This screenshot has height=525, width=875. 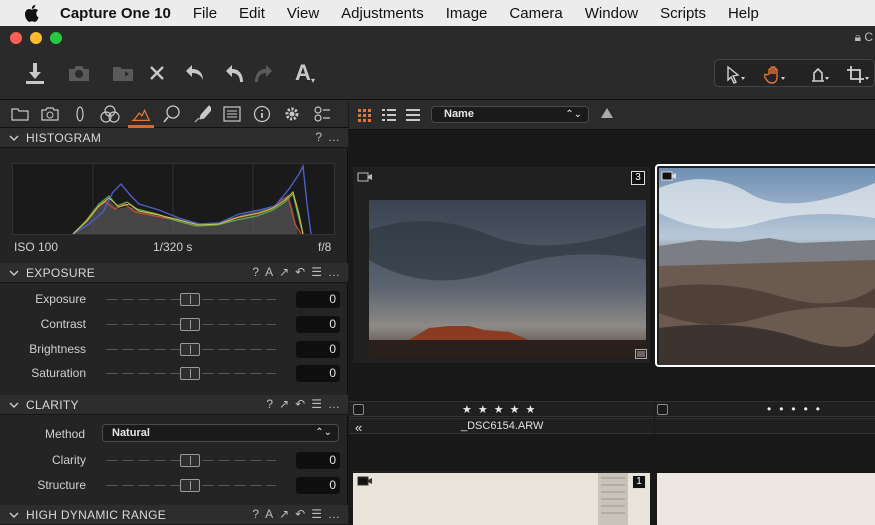 I want to click on menu-image: Image, so click(x=467, y=13).